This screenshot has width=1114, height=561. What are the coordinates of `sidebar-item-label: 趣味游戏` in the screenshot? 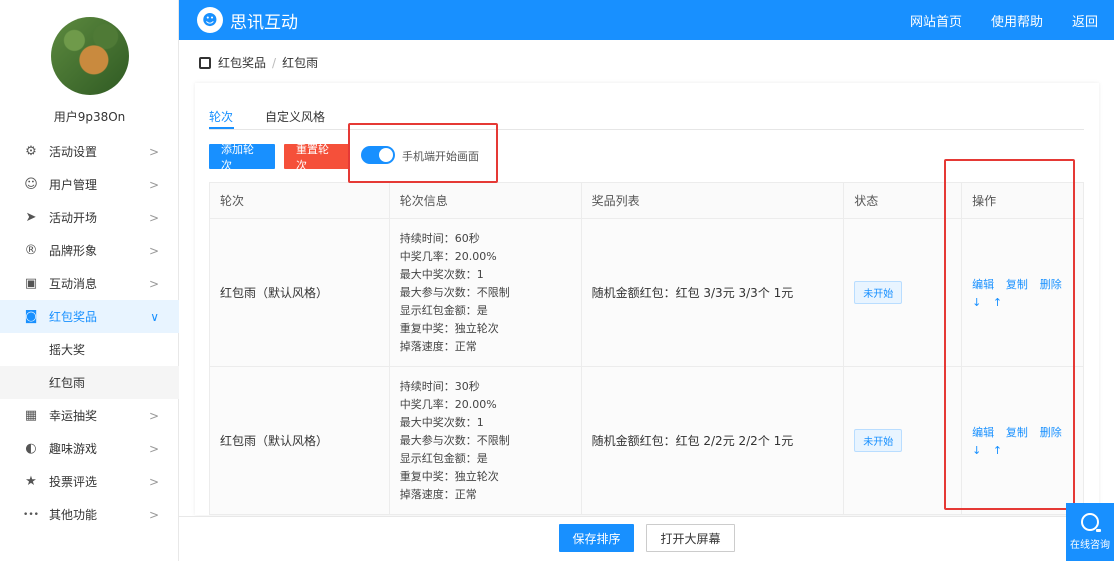 It's located at (73, 449).